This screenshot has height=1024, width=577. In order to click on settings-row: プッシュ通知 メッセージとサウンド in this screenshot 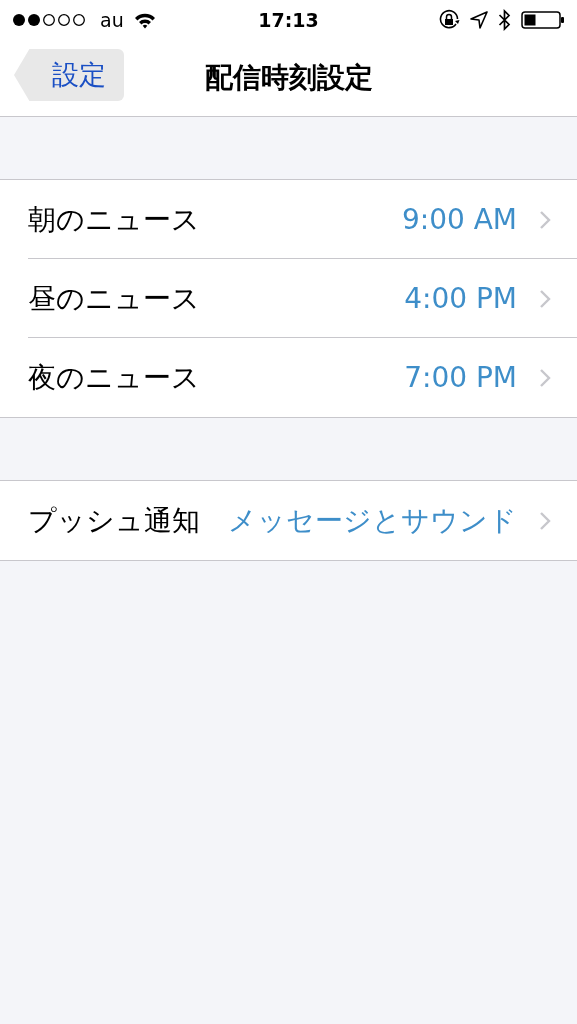, I will do `click(288, 520)`.